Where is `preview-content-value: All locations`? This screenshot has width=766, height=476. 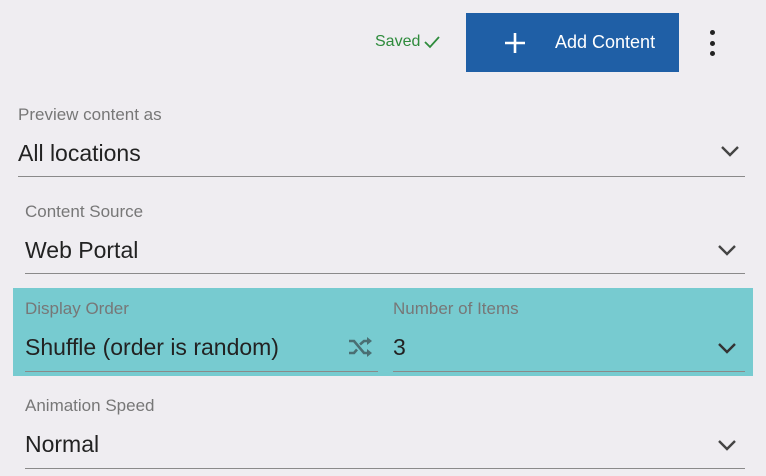
preview-content-value: All locations is located at coordinates (79, 153).